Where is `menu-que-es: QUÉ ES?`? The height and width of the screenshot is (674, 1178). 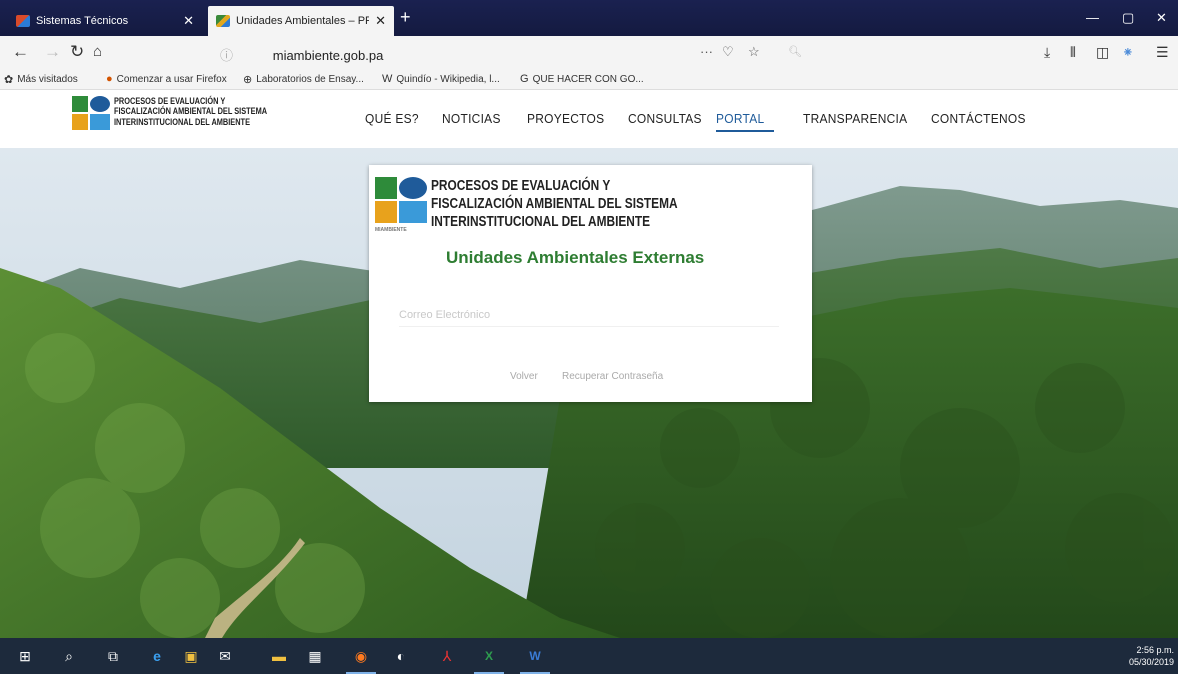
menu-que-es: QUÉ ES? is located at coordinates (392, 118).